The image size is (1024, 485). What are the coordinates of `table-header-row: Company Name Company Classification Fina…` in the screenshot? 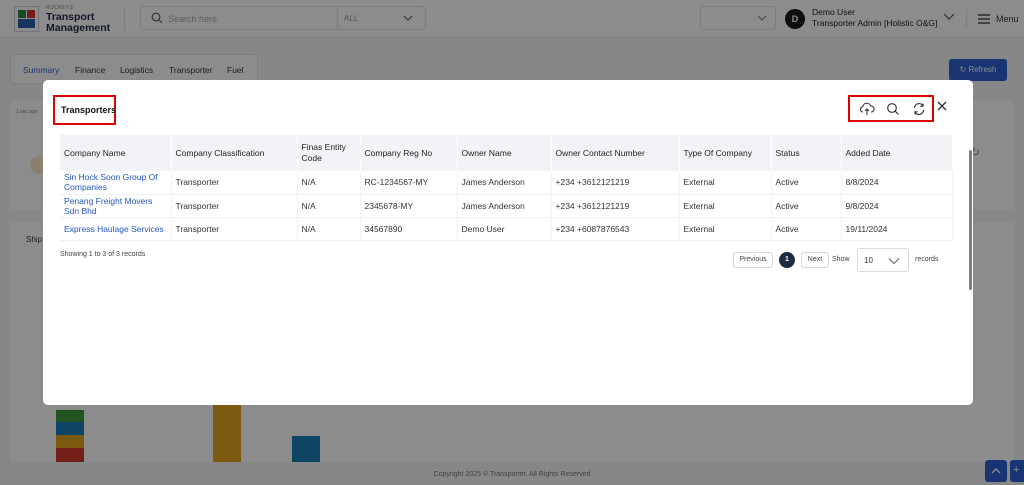 It's located at (506, 153).